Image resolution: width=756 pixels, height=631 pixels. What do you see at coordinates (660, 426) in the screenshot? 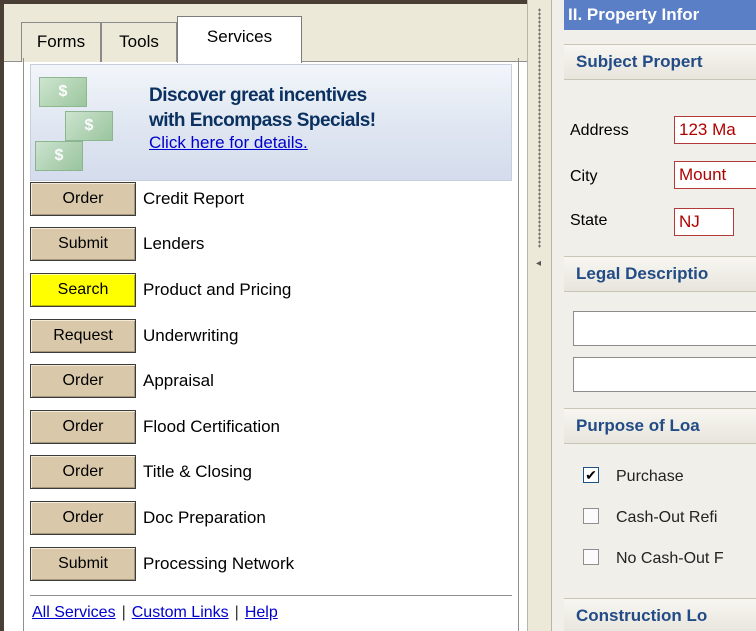
I see `purpose-of-loan-heading: Purpose of Loa` at bounding box center [660, 426].